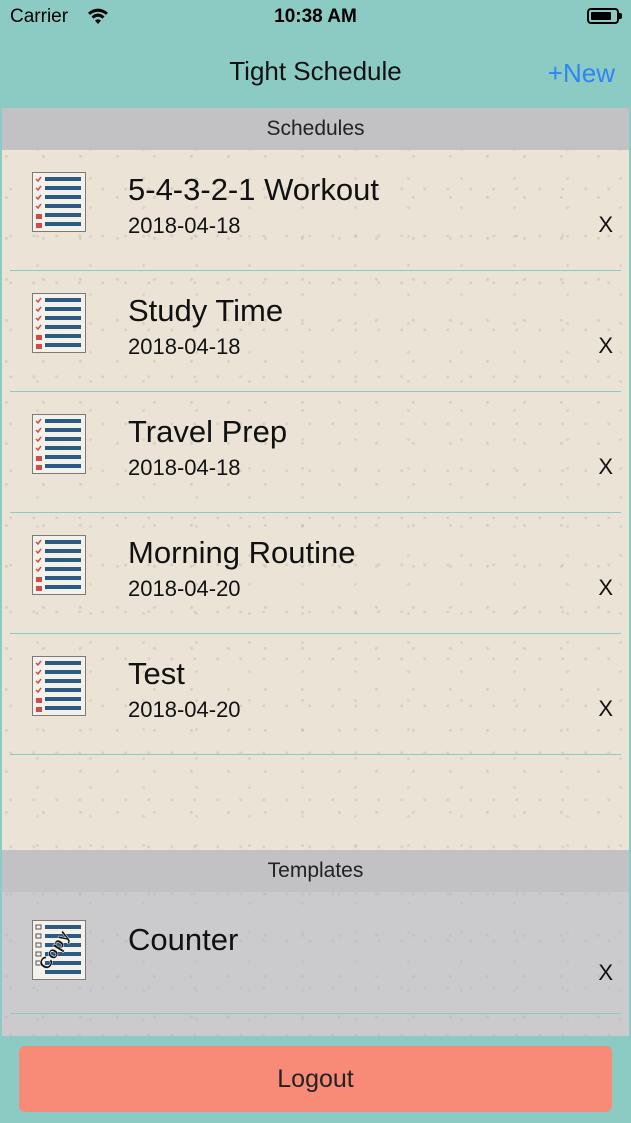 This screenshot has height=1123, width=631. What do you see at coordinates (315, 129) in the screenshot?
I see `schedules-section-header: Schedules` at bounding box center [315, 129].